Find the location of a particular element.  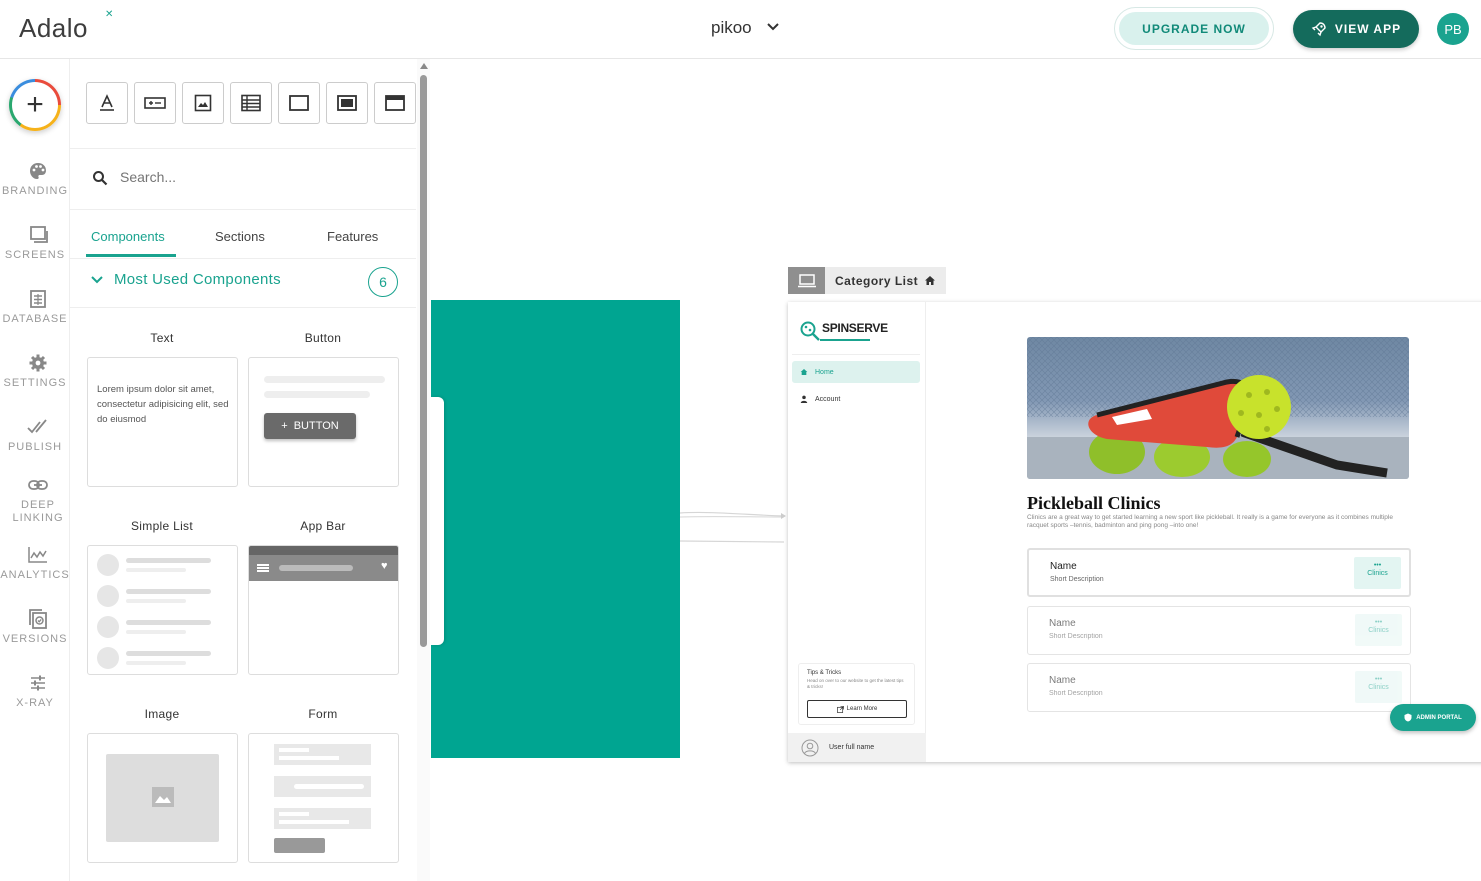

preview-user-row: User full name is located at coordinates (857, 747).